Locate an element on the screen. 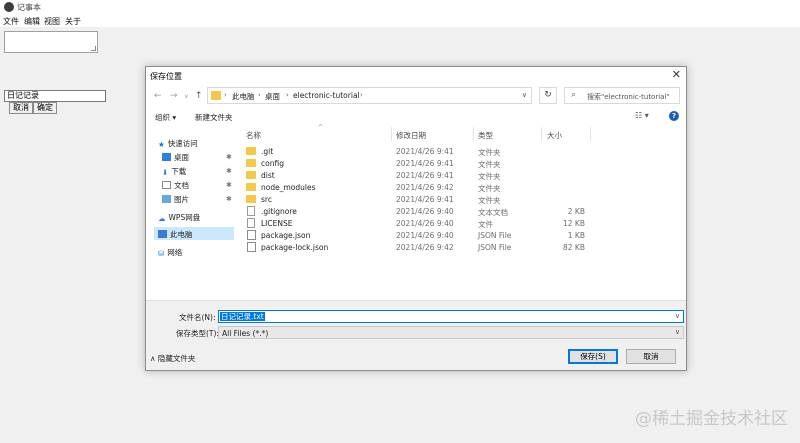 This screenshot has height=443, width=800. column-header-date: 修改日期 is located at coordinates (411, 135).